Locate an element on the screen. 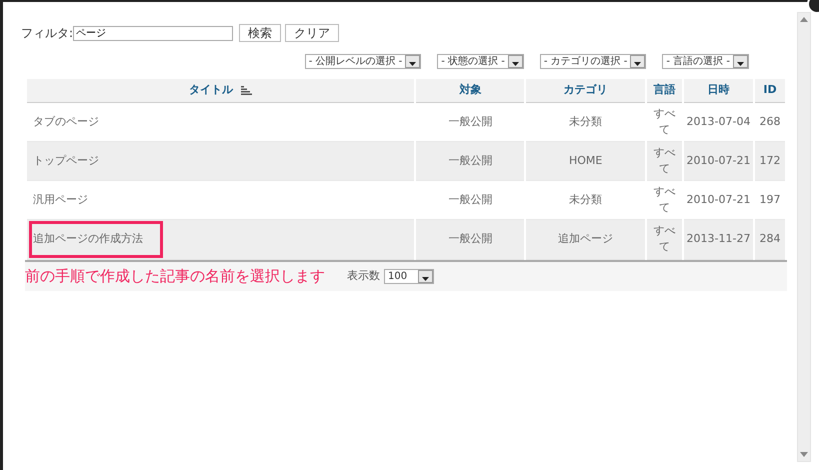 Image resolution: width=819 pixels, height=470 pixels. table-cell: タブのページ is located at coordinates (66, 121).